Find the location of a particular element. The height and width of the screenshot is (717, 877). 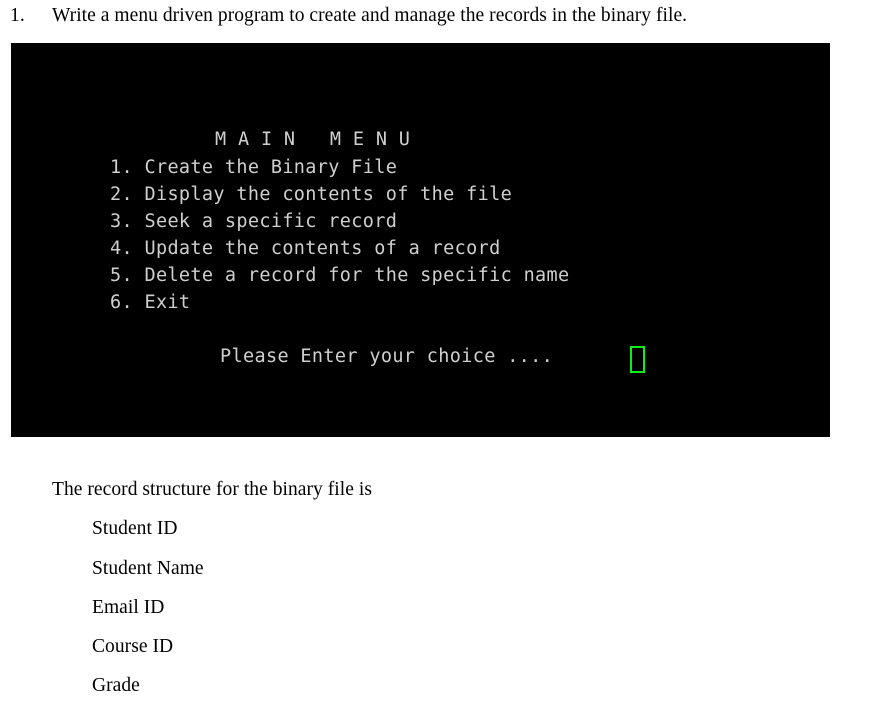

terminal-cursor is located at coordinates (637, 359).